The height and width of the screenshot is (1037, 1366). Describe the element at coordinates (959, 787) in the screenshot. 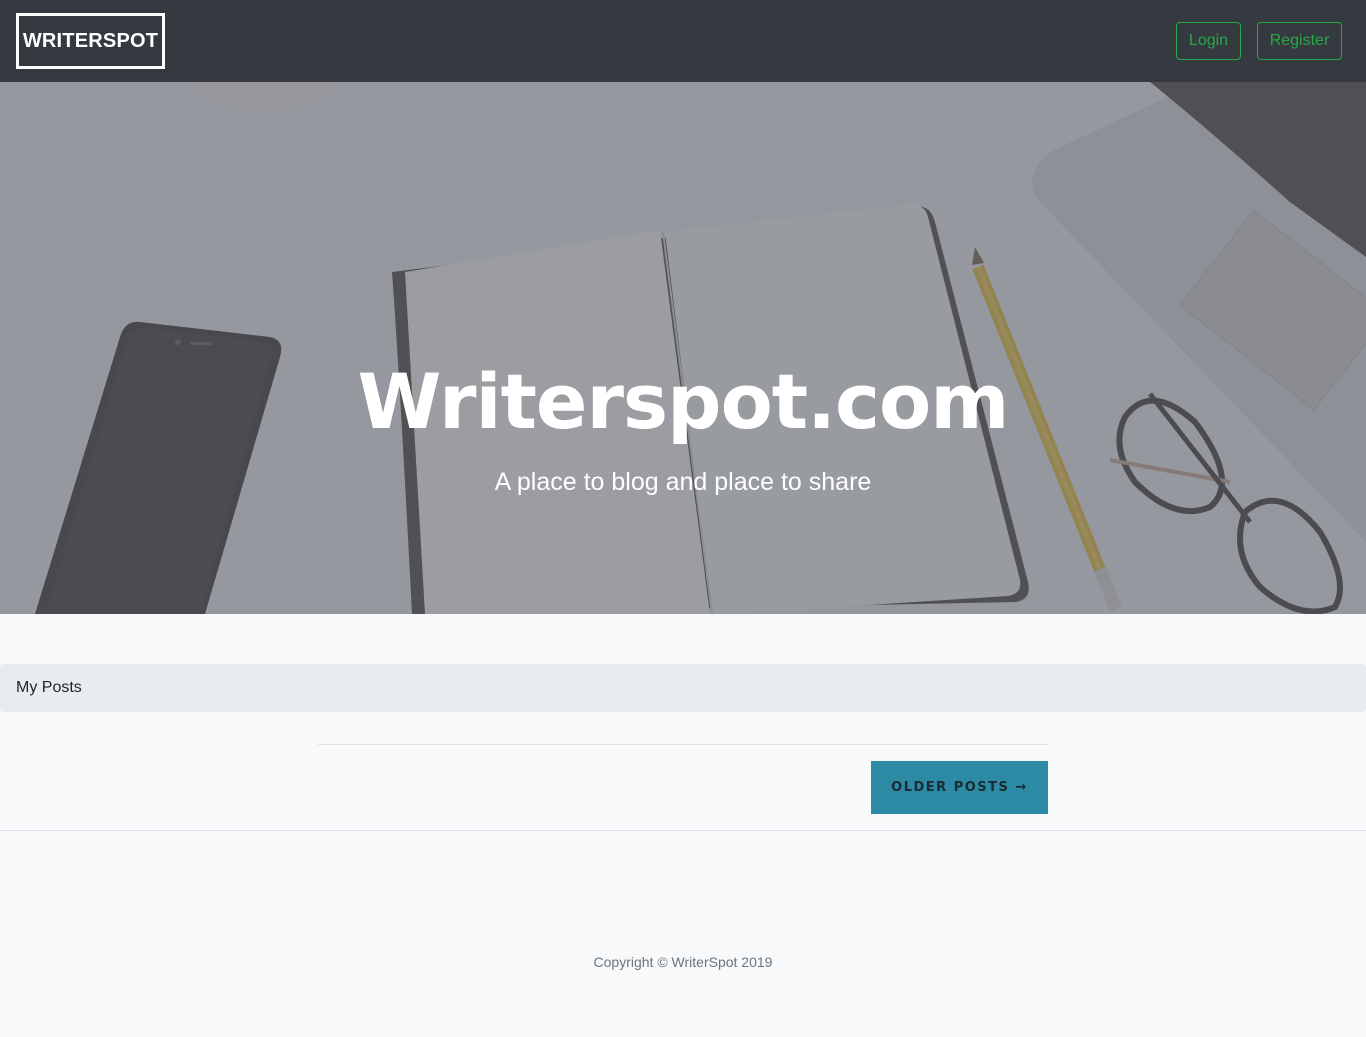

I see `older-posts-button: OLDER POSTS →` at that location.